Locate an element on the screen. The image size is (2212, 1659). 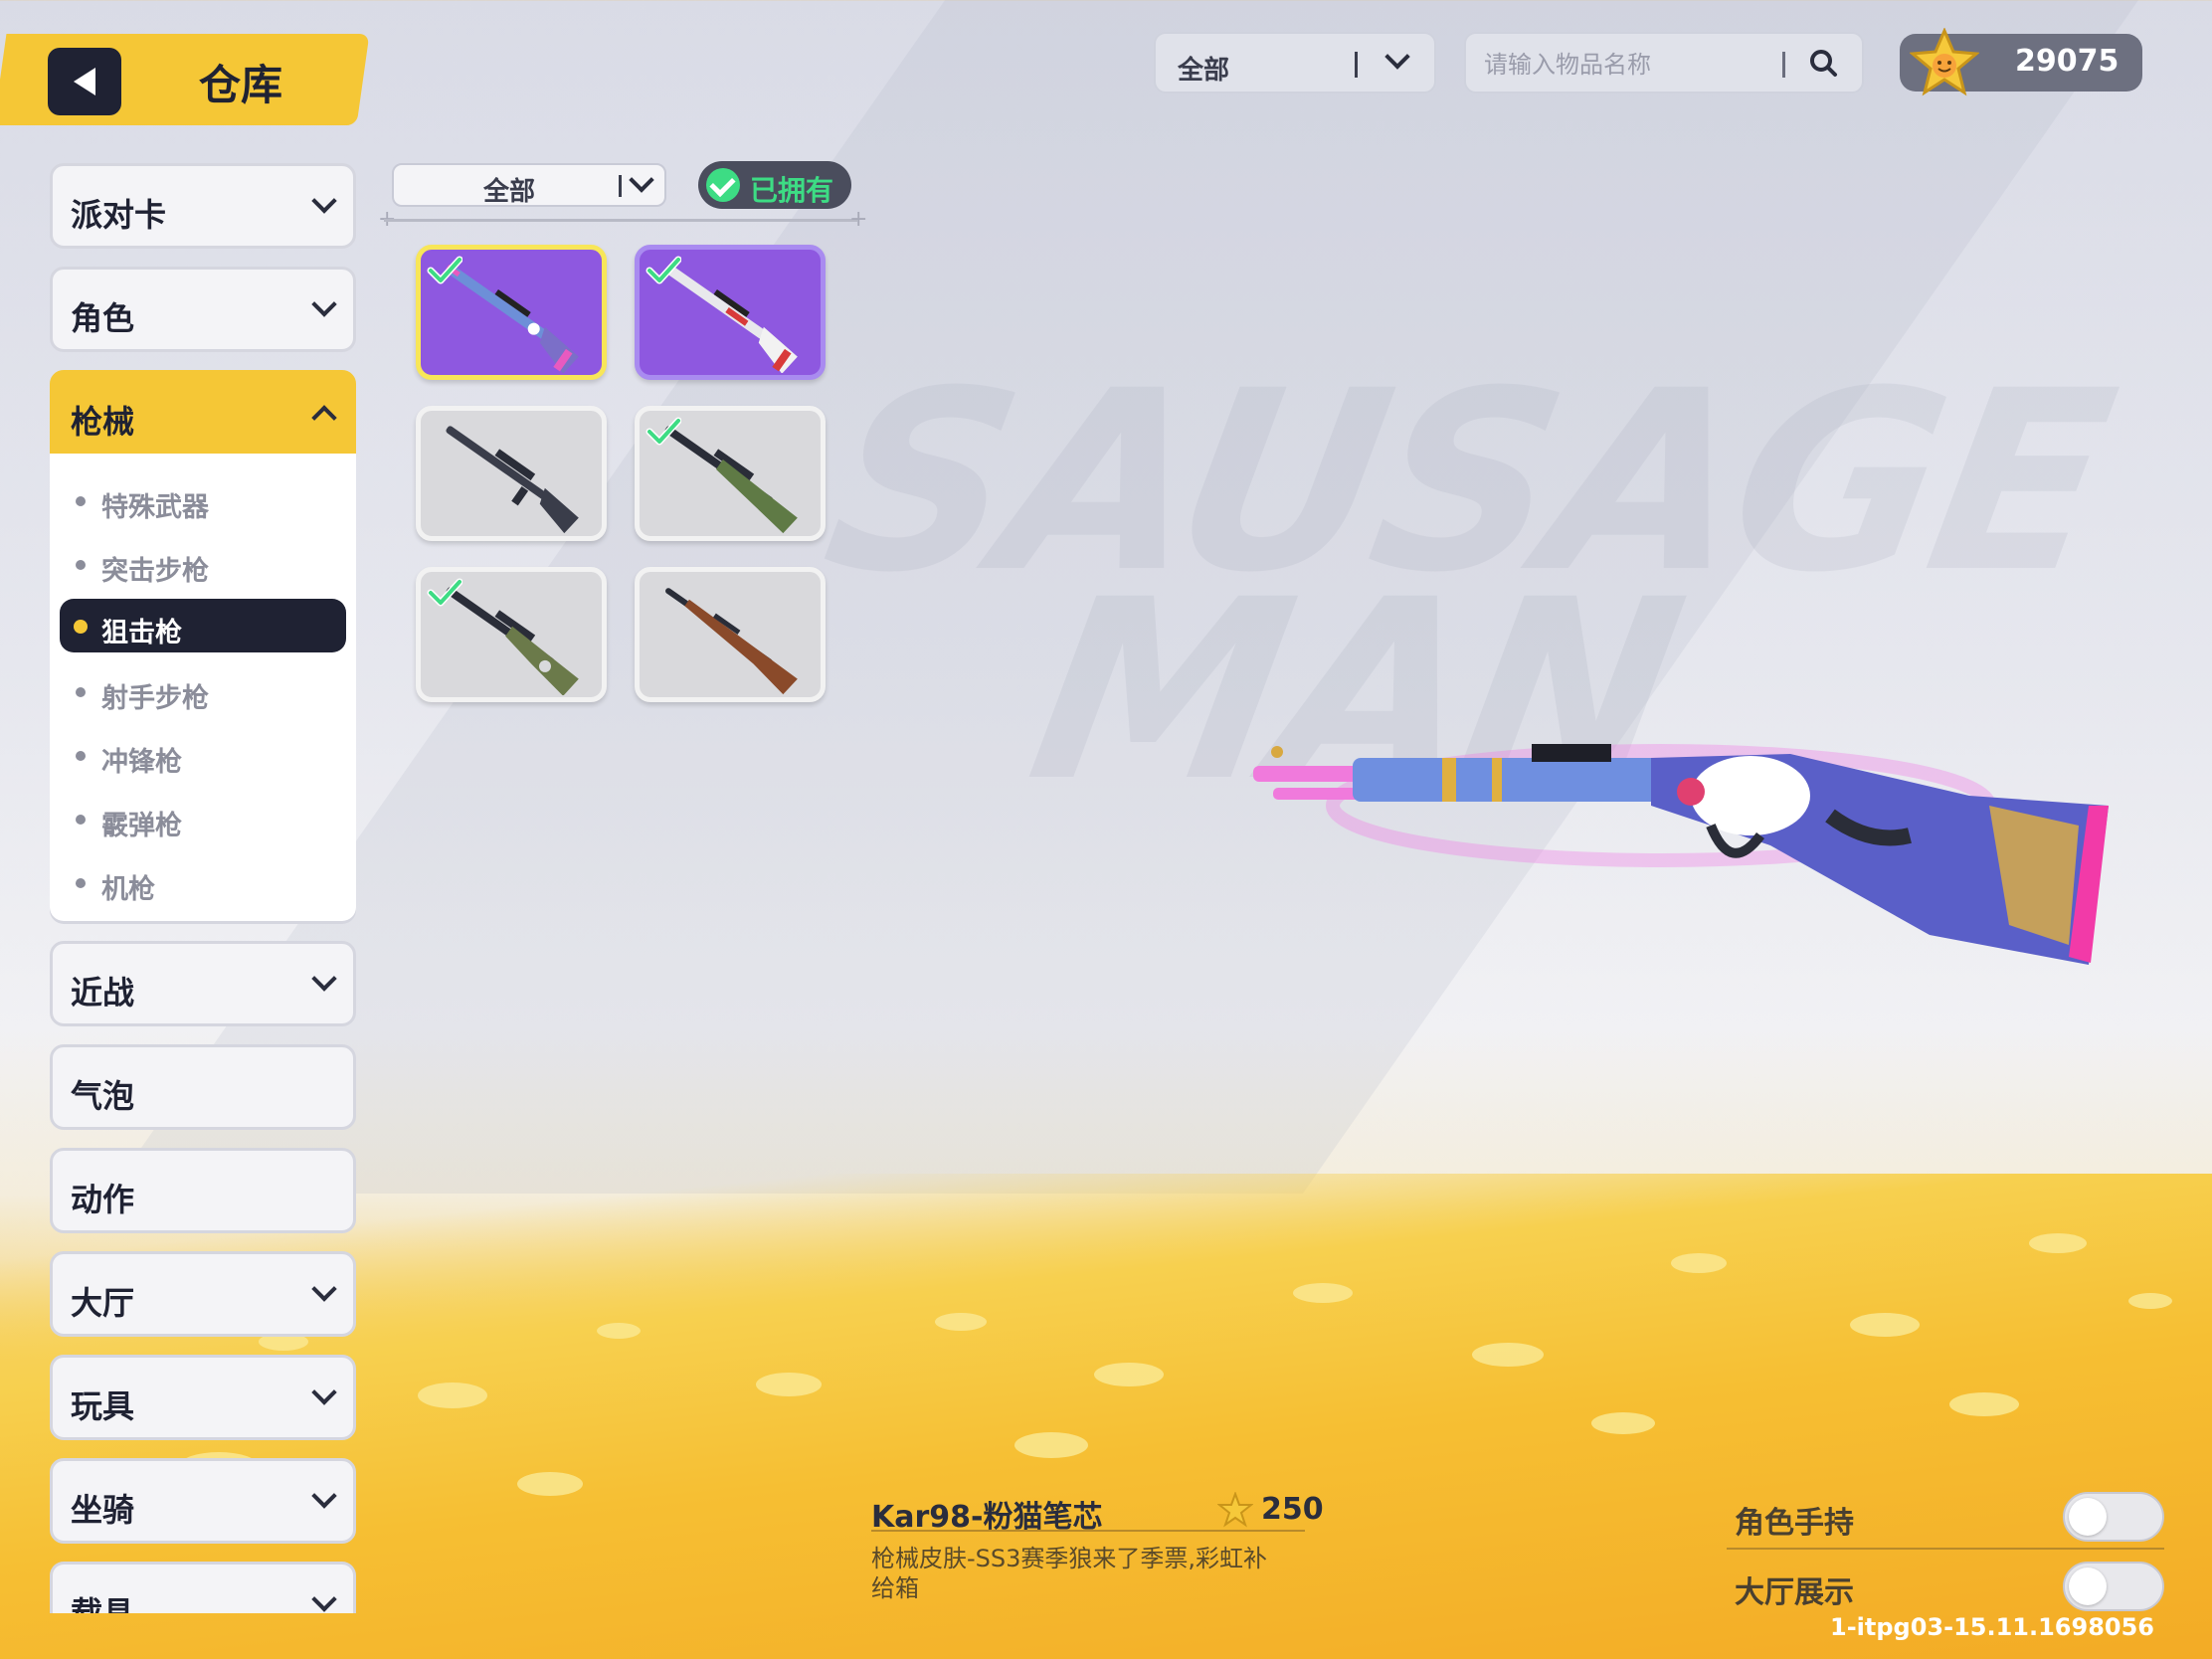
sidebar-item-firearms: 枪械 is located at coordinates (203, 413).